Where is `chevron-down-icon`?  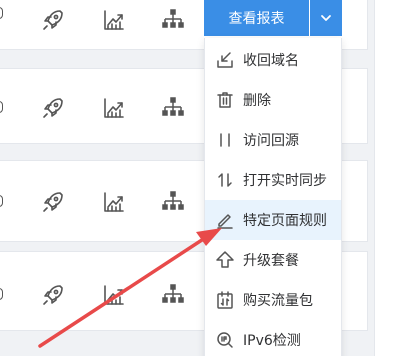 chevron-down-icon is located at coordinates (326, 18).